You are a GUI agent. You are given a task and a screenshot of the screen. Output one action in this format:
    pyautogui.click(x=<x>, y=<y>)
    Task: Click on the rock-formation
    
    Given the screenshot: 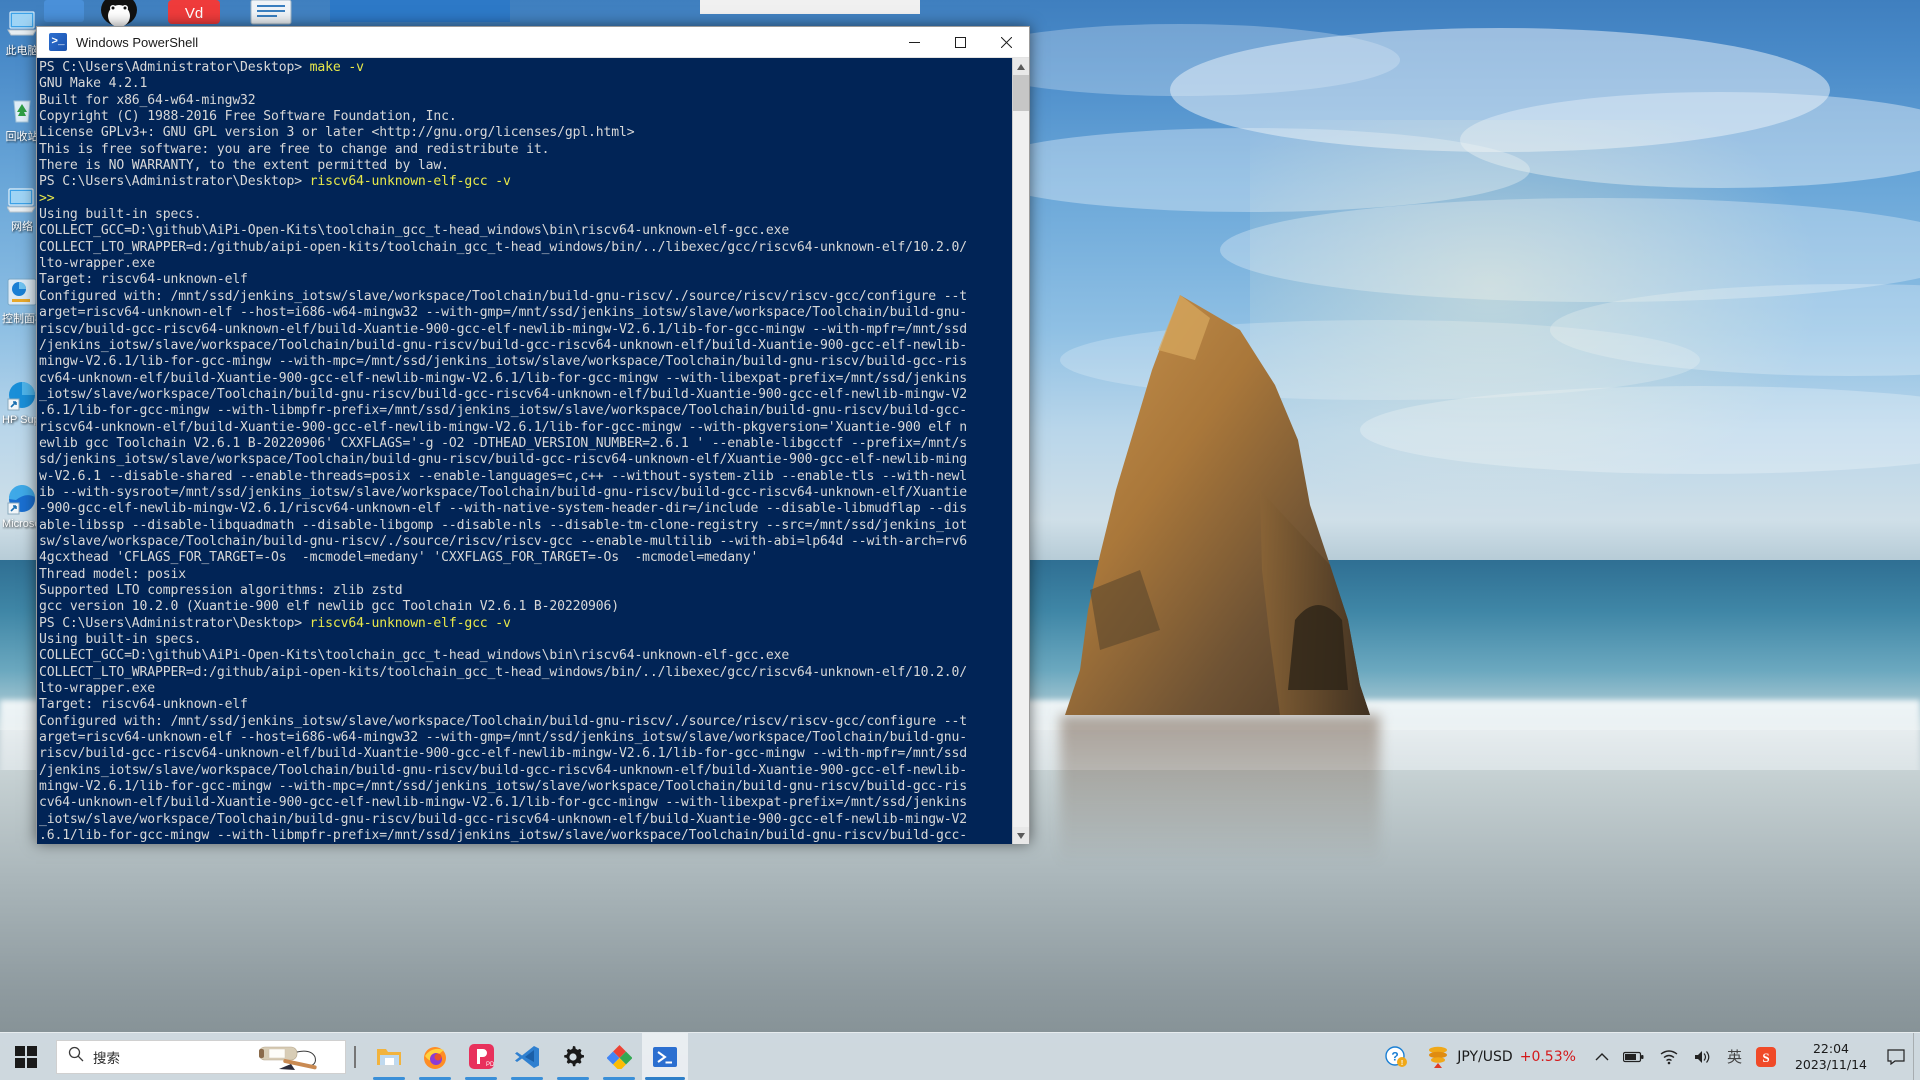 What is the action you would take?
    pyautogui.click(x=1217, y=505)
    